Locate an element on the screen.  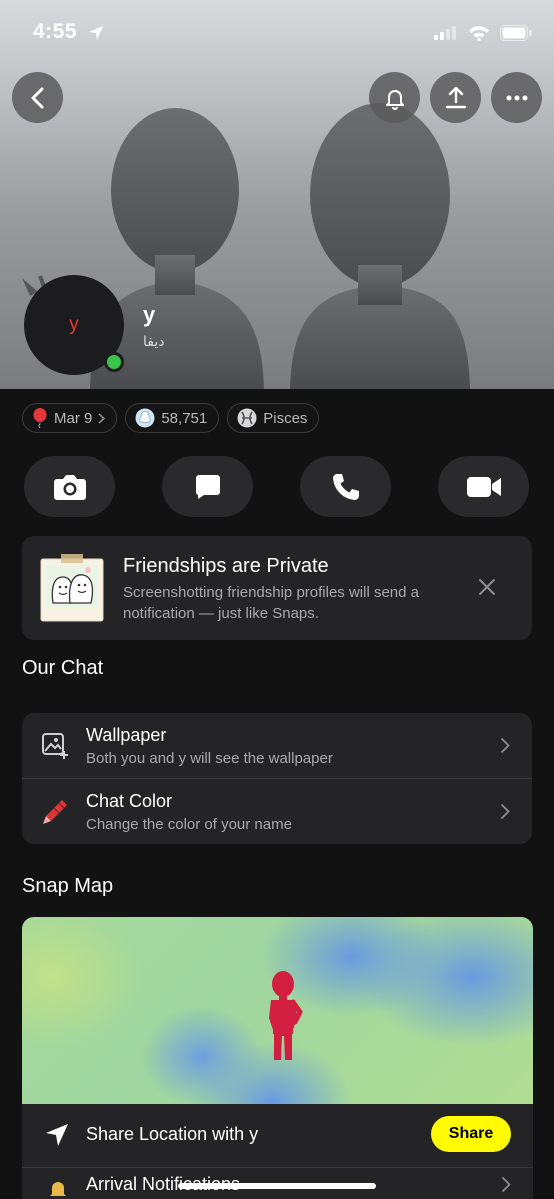
balloon-icon is located at coordinates (40, 418).